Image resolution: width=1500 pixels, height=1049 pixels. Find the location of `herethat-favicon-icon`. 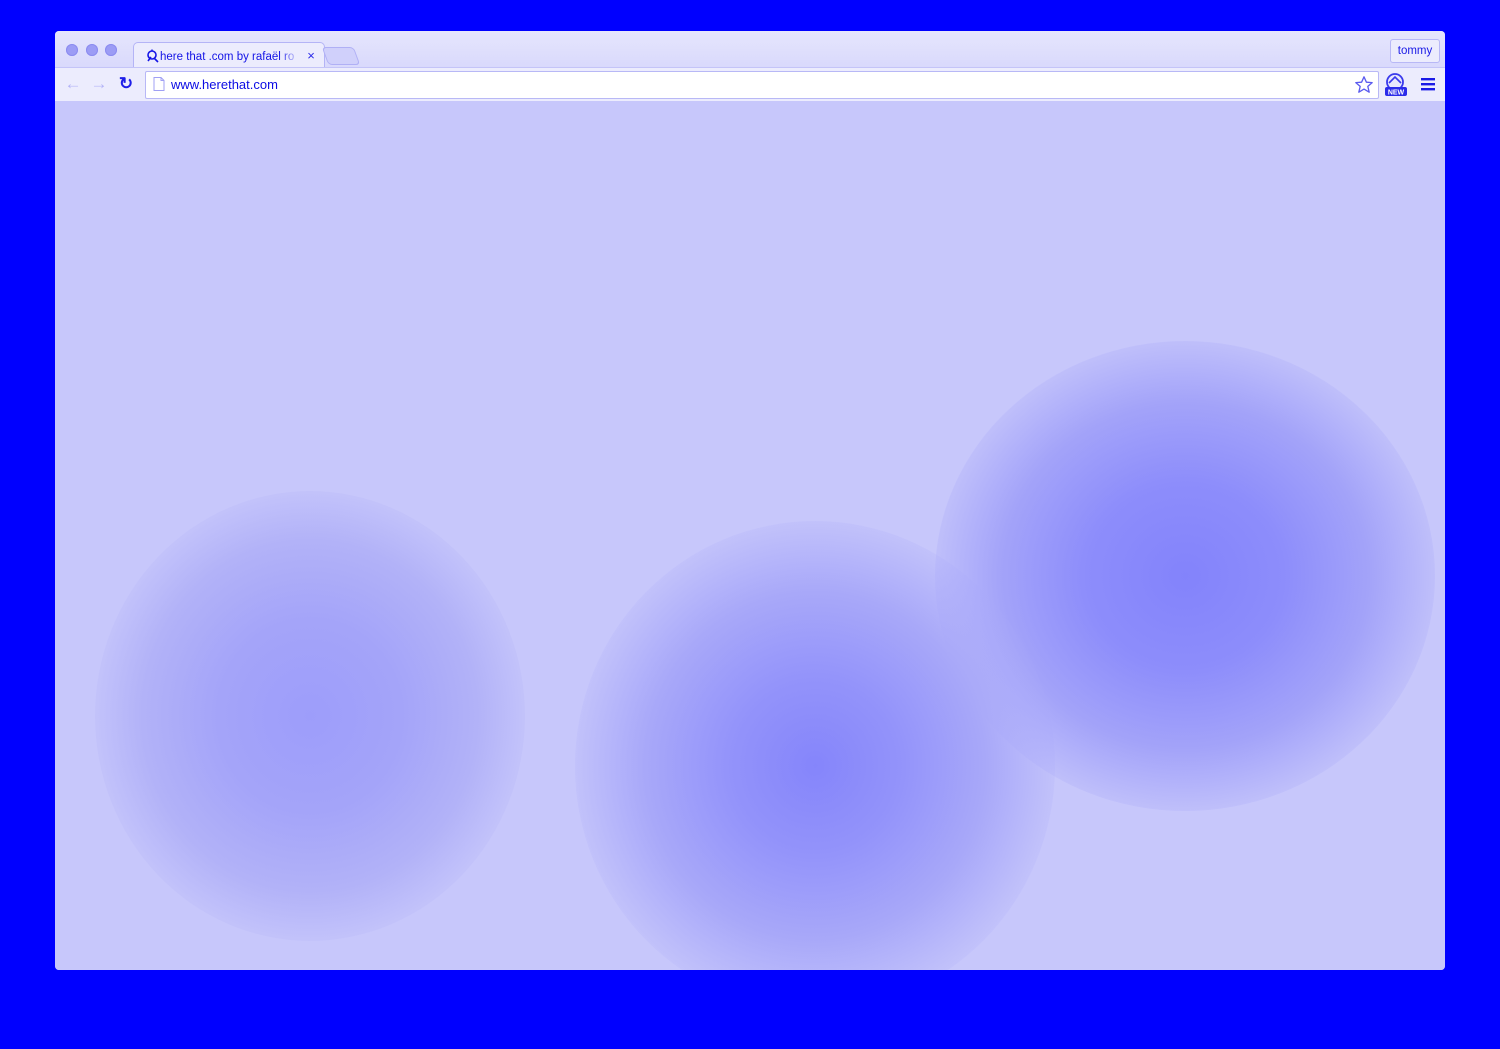

herethat-favicon-icon is located at coordinates (153, 56).